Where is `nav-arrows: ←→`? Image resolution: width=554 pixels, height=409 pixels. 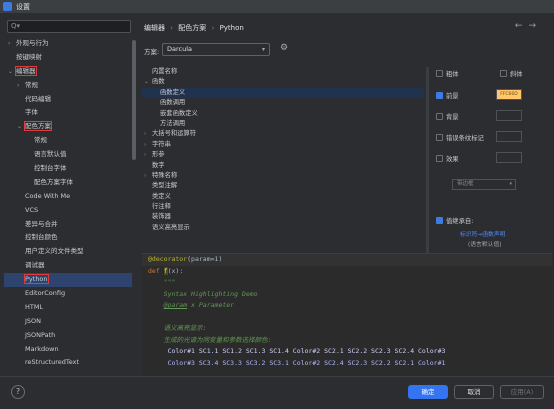
nav-arrows: ←→ is located at coordinates (528, 26).